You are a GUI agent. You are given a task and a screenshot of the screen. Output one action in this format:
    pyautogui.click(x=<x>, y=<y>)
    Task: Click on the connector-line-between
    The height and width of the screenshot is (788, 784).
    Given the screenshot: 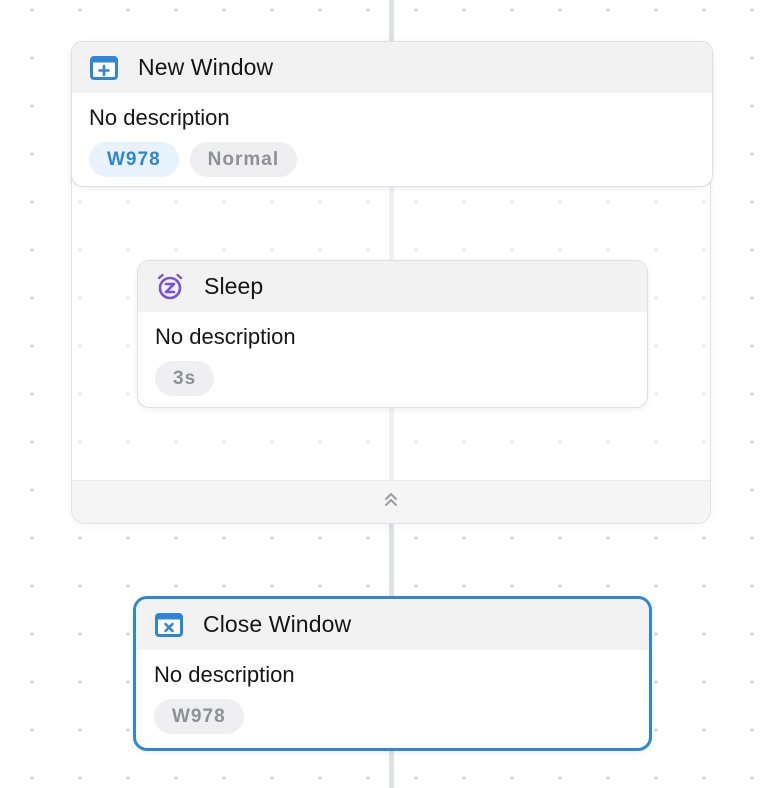 What is the action you would take?
    pyautogui.click(x=391, y=561)
    